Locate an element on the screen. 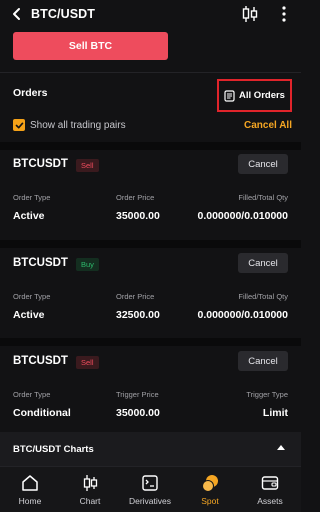  all-orders-button: All Orders is located at coordinates (254, 95).